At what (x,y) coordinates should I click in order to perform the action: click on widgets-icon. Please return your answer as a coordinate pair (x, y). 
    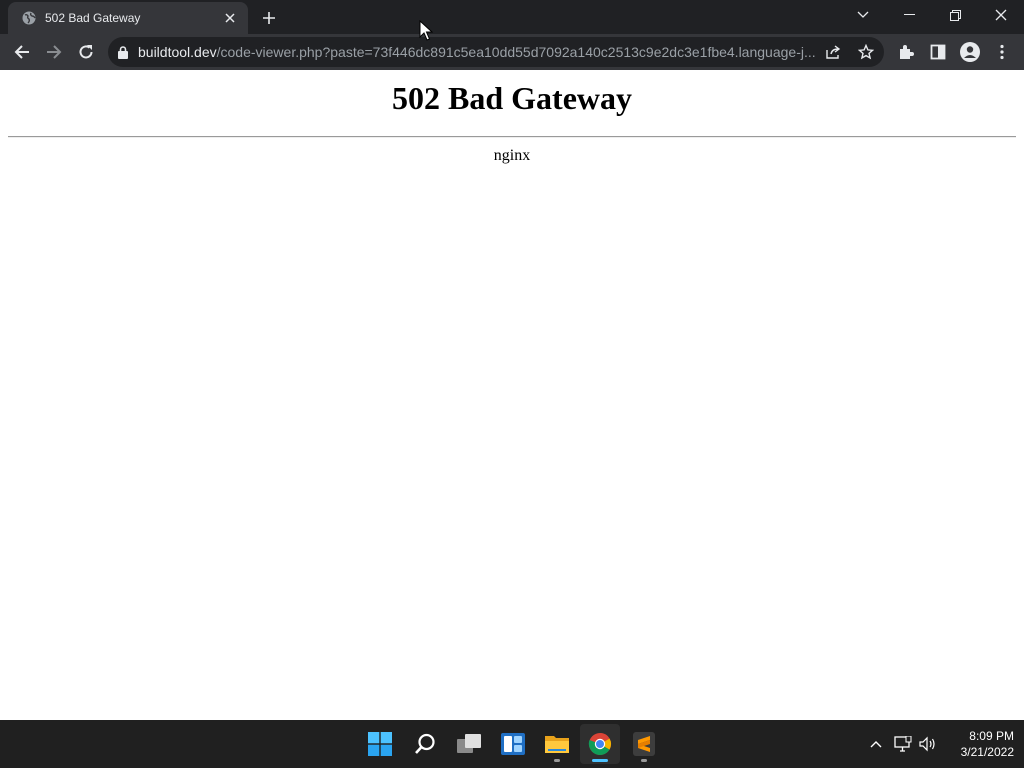
    Looking at the image, I should click on (513, 744).